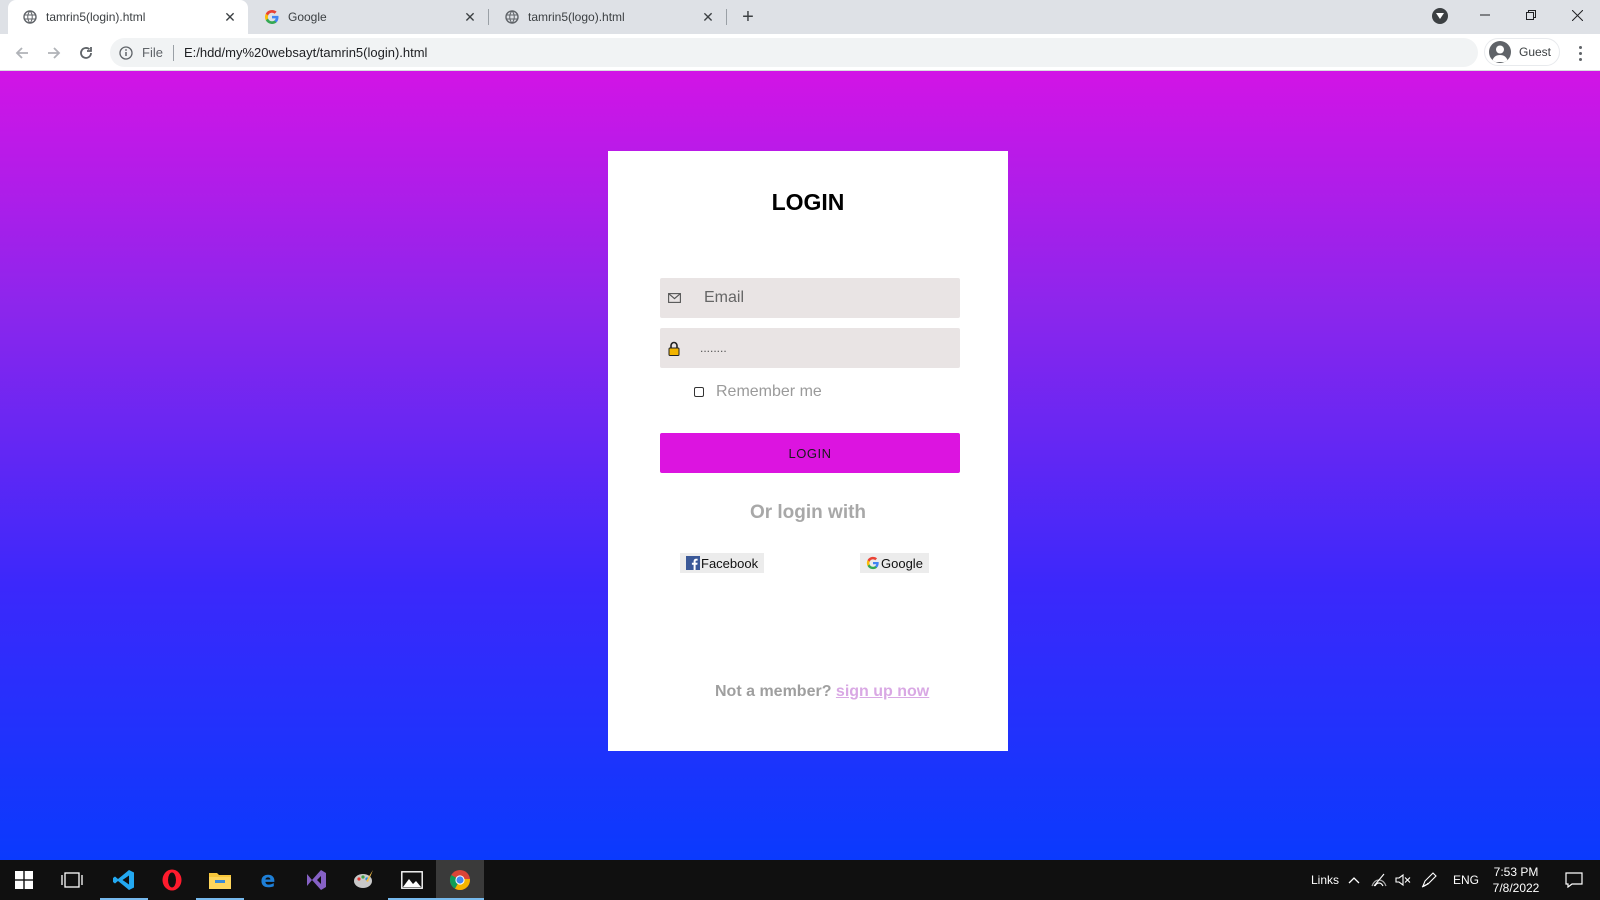  I want to click on tab-google: Google ✕, so click(369, 17).